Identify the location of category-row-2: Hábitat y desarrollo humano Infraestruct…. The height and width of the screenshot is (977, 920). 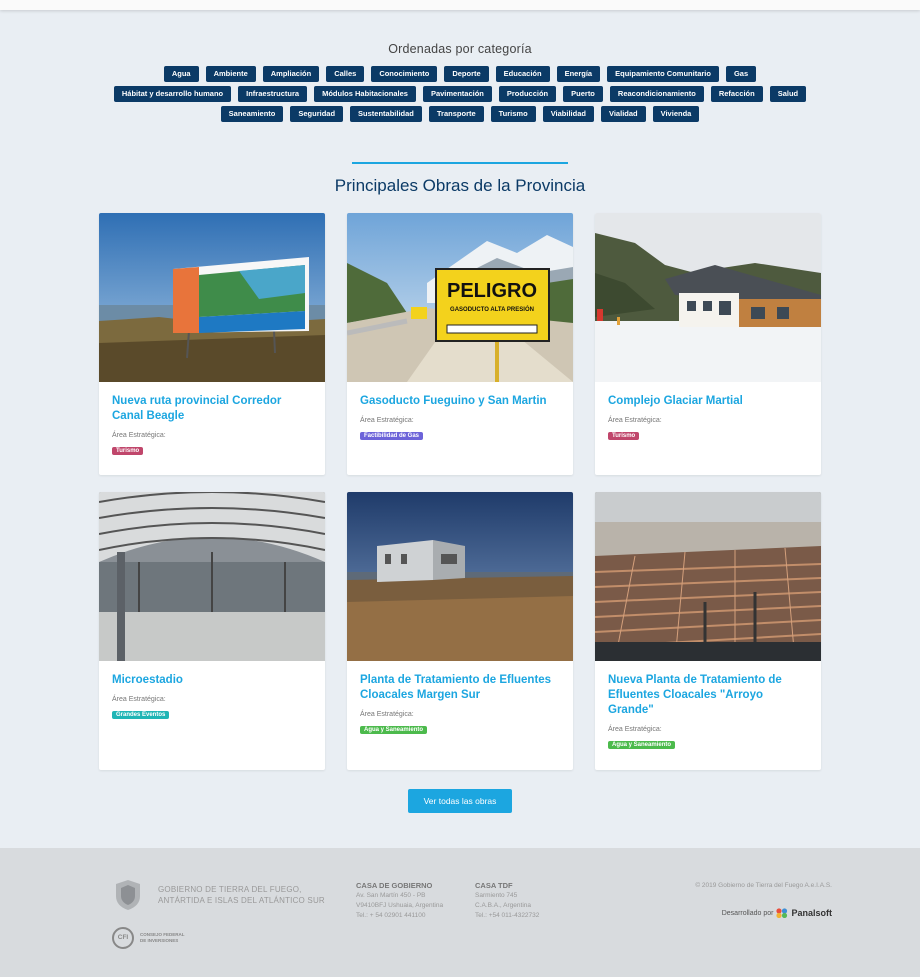
(460, 94).